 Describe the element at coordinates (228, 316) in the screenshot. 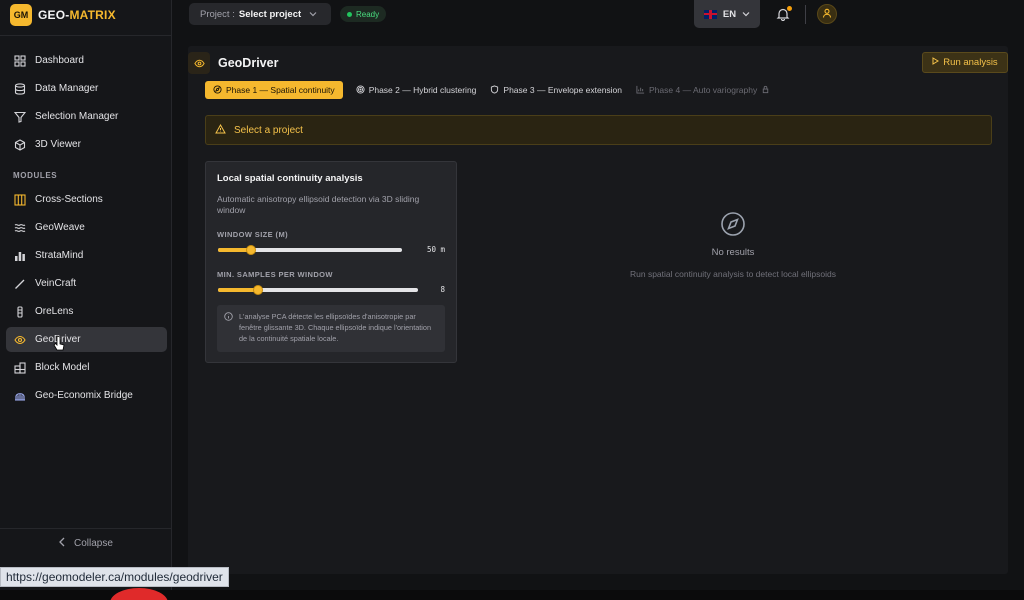

I see `info-icon` at that location.